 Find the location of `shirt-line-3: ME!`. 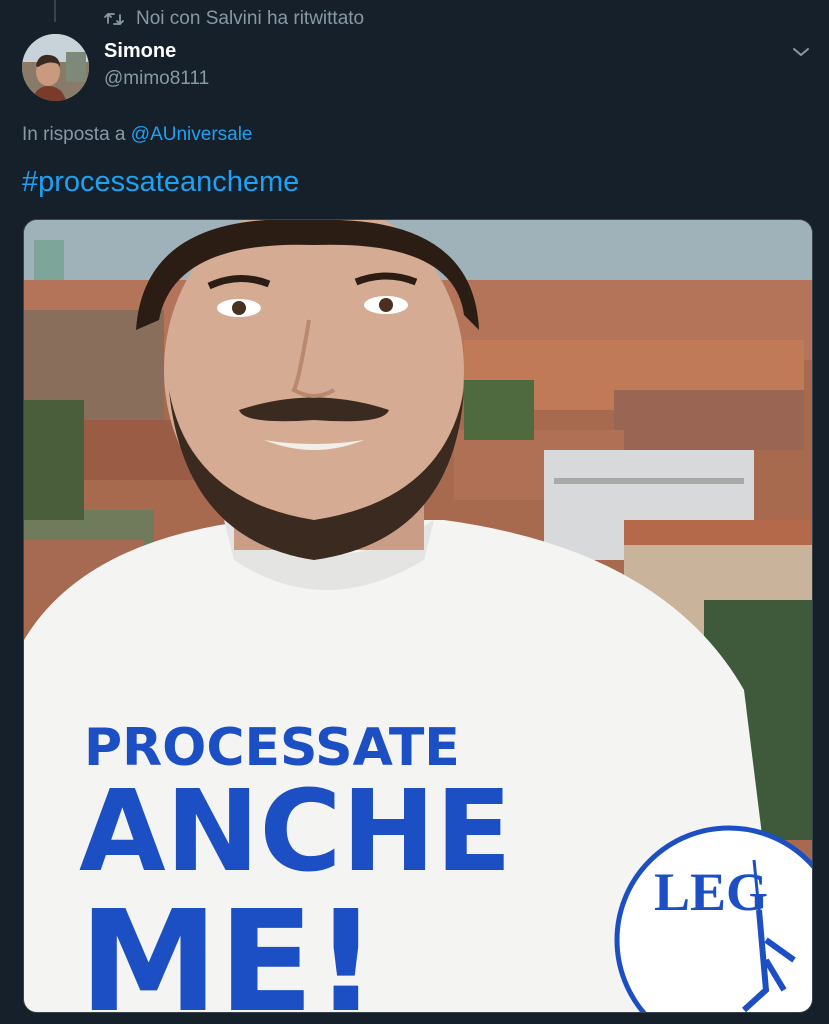

shirt-line-3: ME! is located at coordinates (228, 946).